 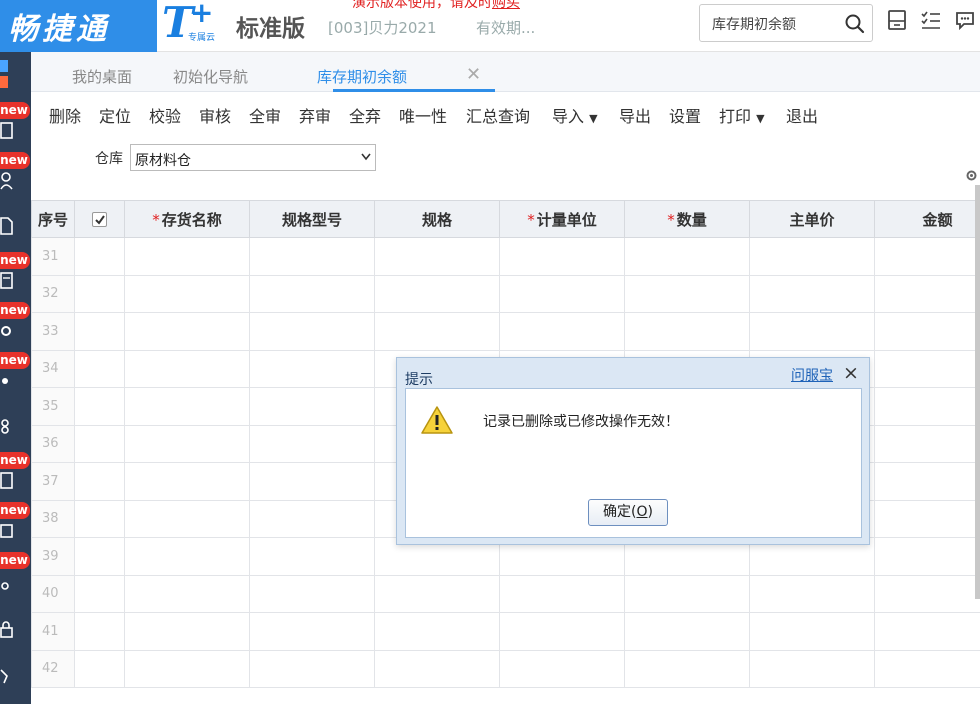 I want to click on print-button: 打印 ▼, so click(x=742, y=115).